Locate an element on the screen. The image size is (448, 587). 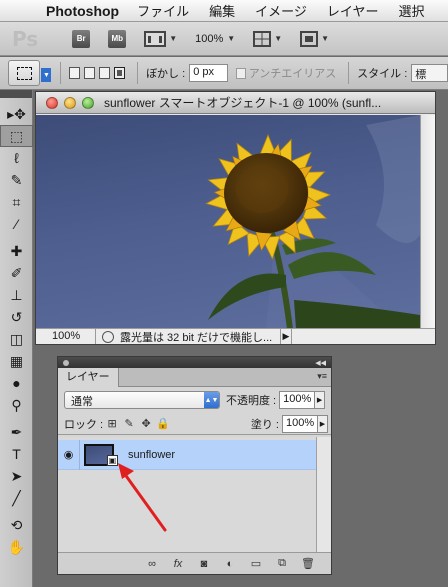
document-zoom-field: 100% is located at coordinates (66, 336).